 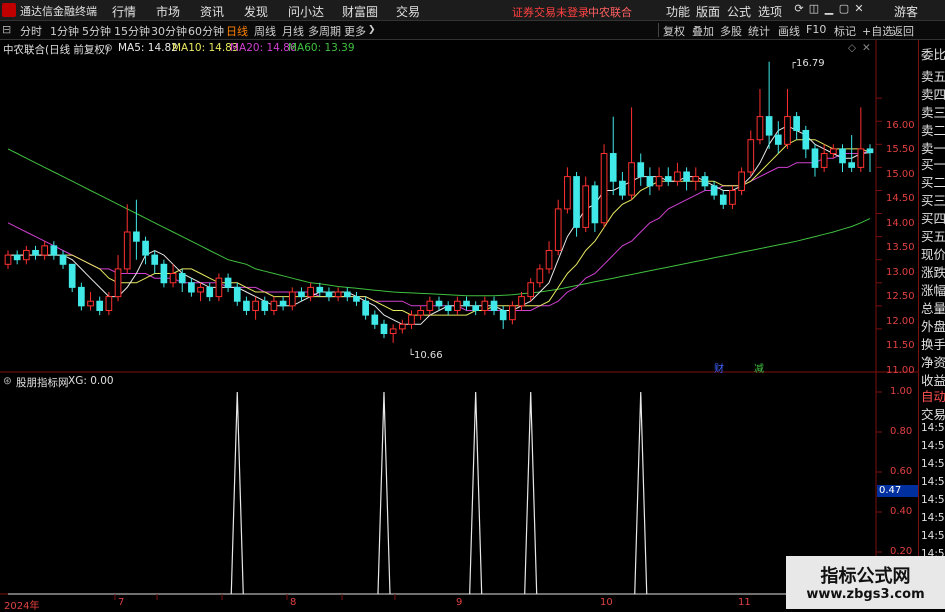 What do you see at coordinates (372, 30) in the screenshot?
I see `chevron-right-icon: ❯` at bounding box center [372, 30].